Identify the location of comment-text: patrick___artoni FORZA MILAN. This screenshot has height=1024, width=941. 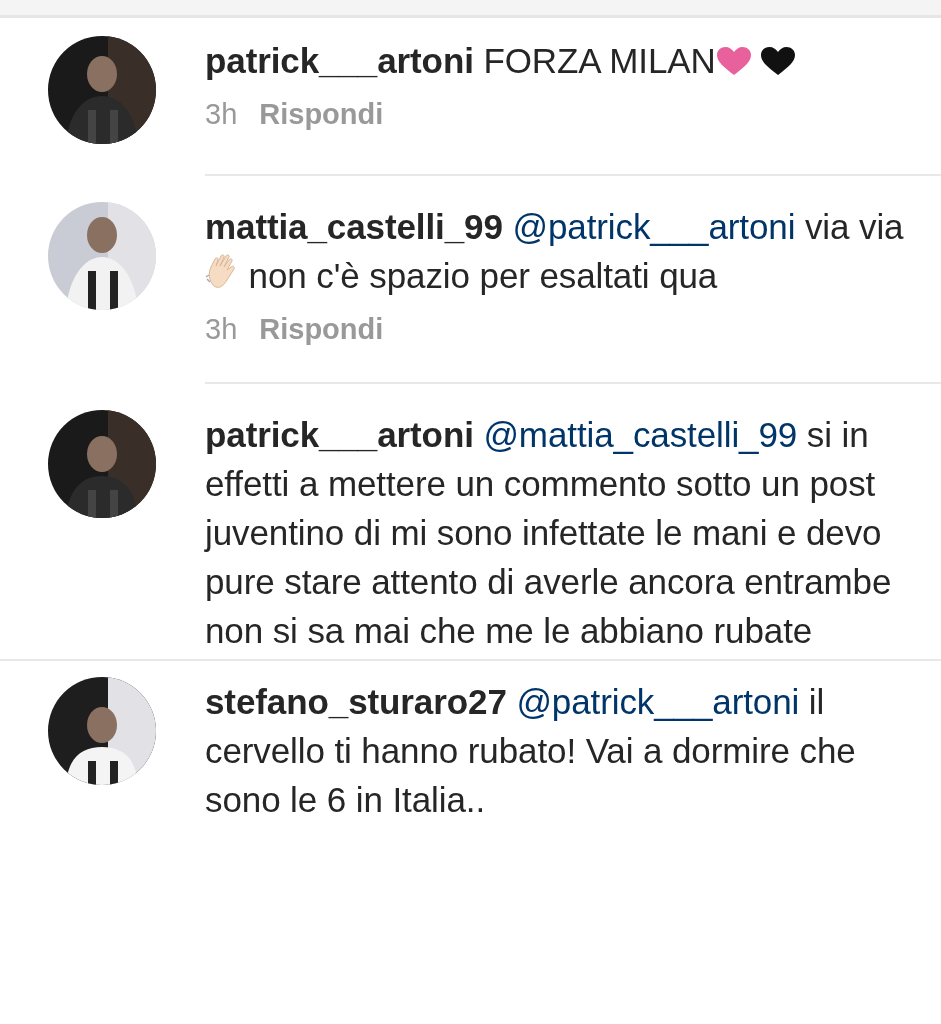
(568, 60).